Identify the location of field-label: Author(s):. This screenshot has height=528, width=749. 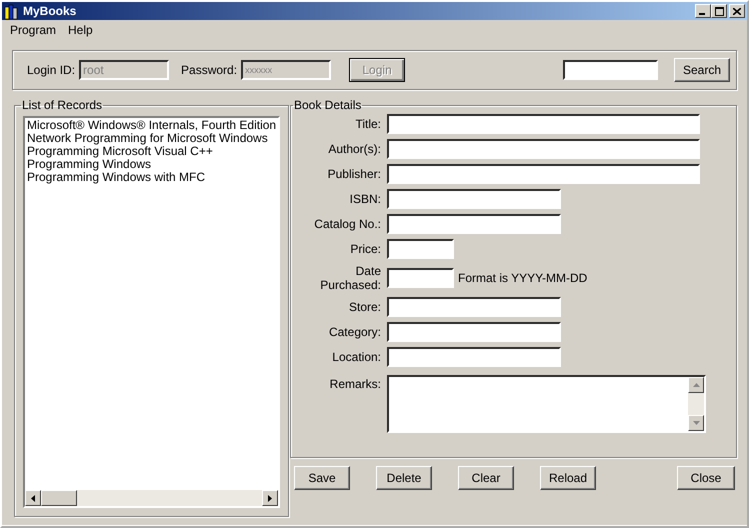
(354, 149).